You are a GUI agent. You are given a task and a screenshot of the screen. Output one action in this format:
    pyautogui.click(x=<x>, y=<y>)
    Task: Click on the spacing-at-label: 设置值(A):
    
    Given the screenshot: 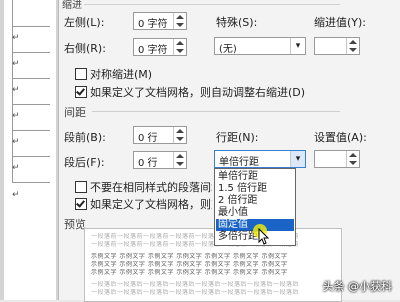 What is the action you would take?
    pyautogui.click(x=340, y=137)
    